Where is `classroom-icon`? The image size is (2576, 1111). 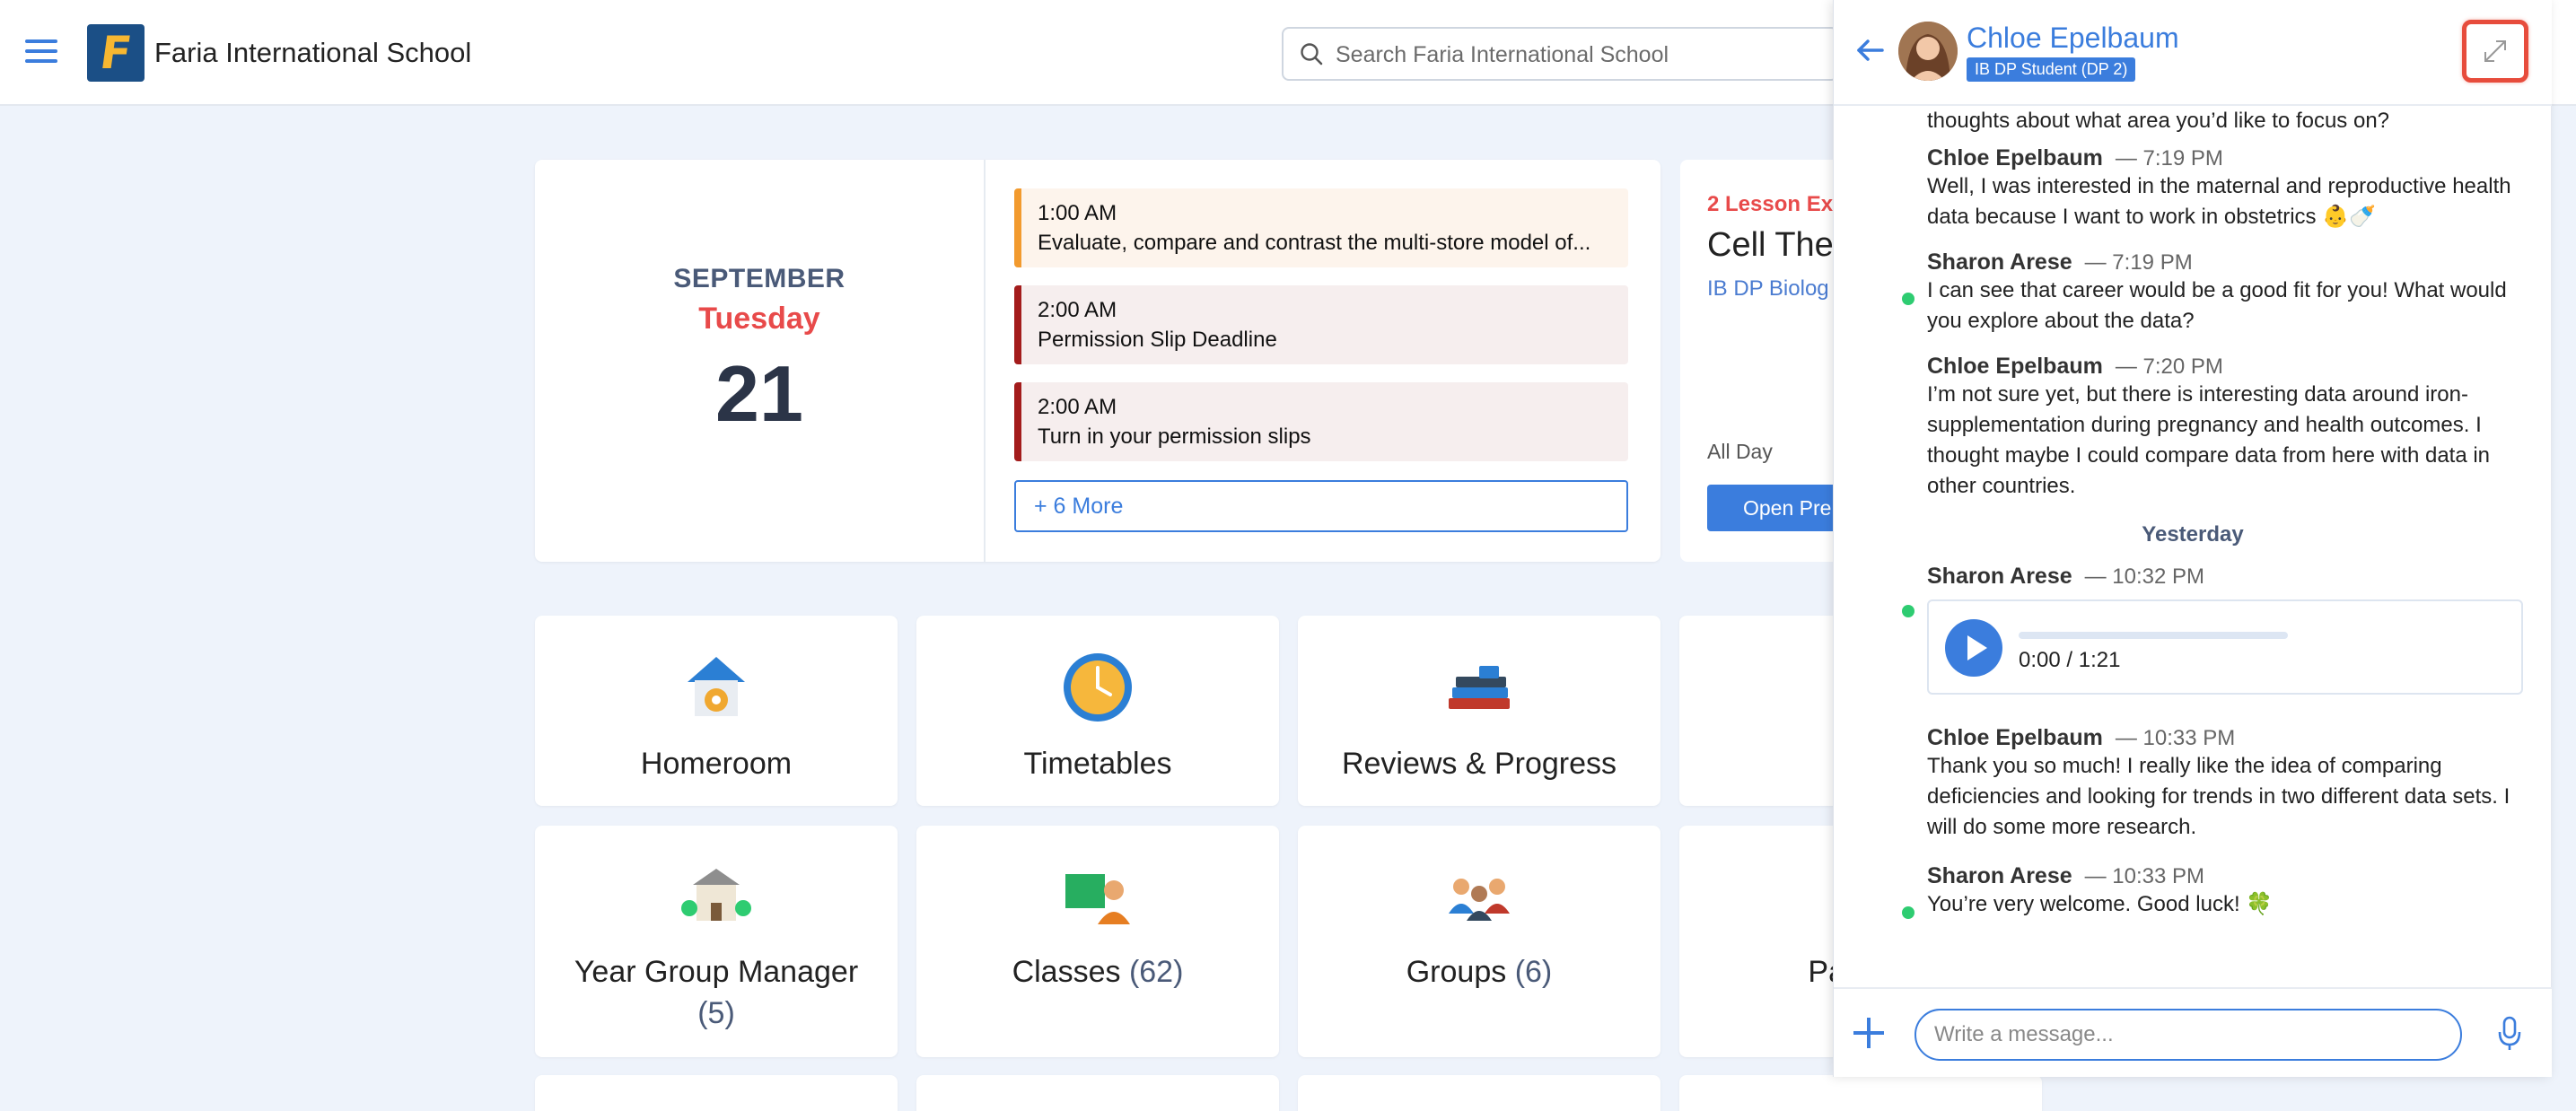
classroom-icon is located at coordinates (1097, 899).